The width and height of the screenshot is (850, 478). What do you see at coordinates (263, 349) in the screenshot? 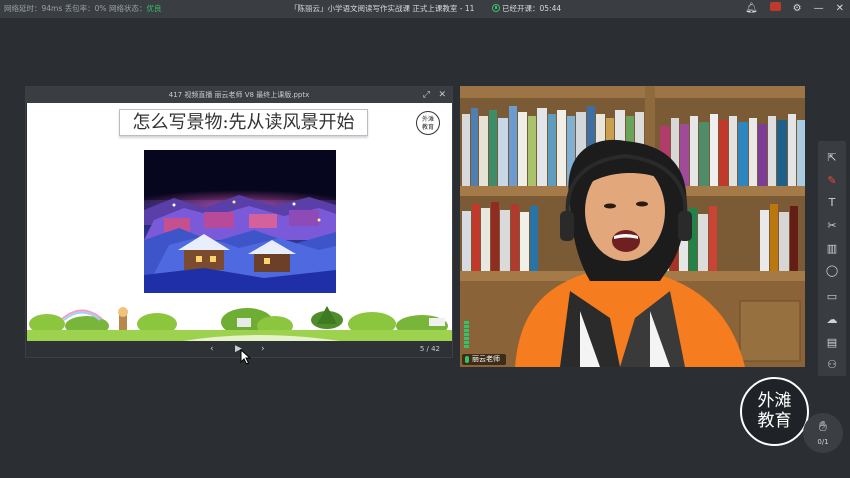
I see `next-slide-button: ›` at bounding box center [263, 349].